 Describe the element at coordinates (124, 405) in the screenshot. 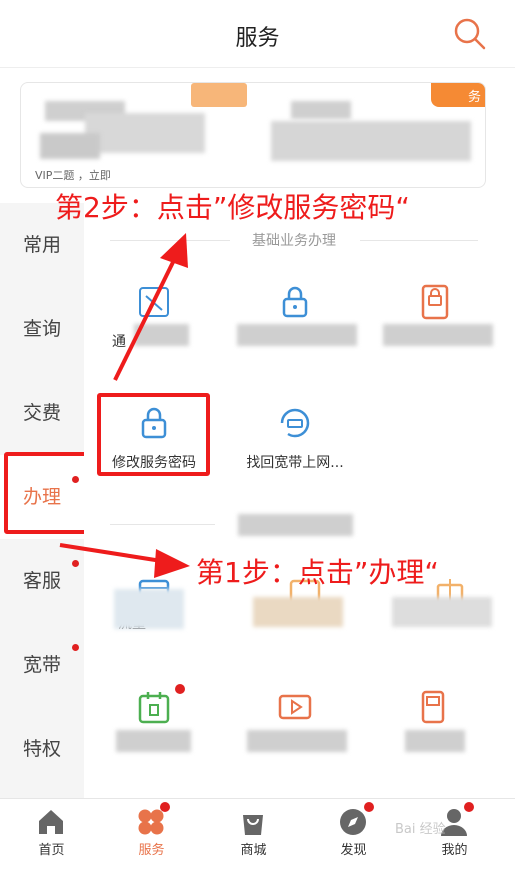

I see `annotation-arrows` at that location.